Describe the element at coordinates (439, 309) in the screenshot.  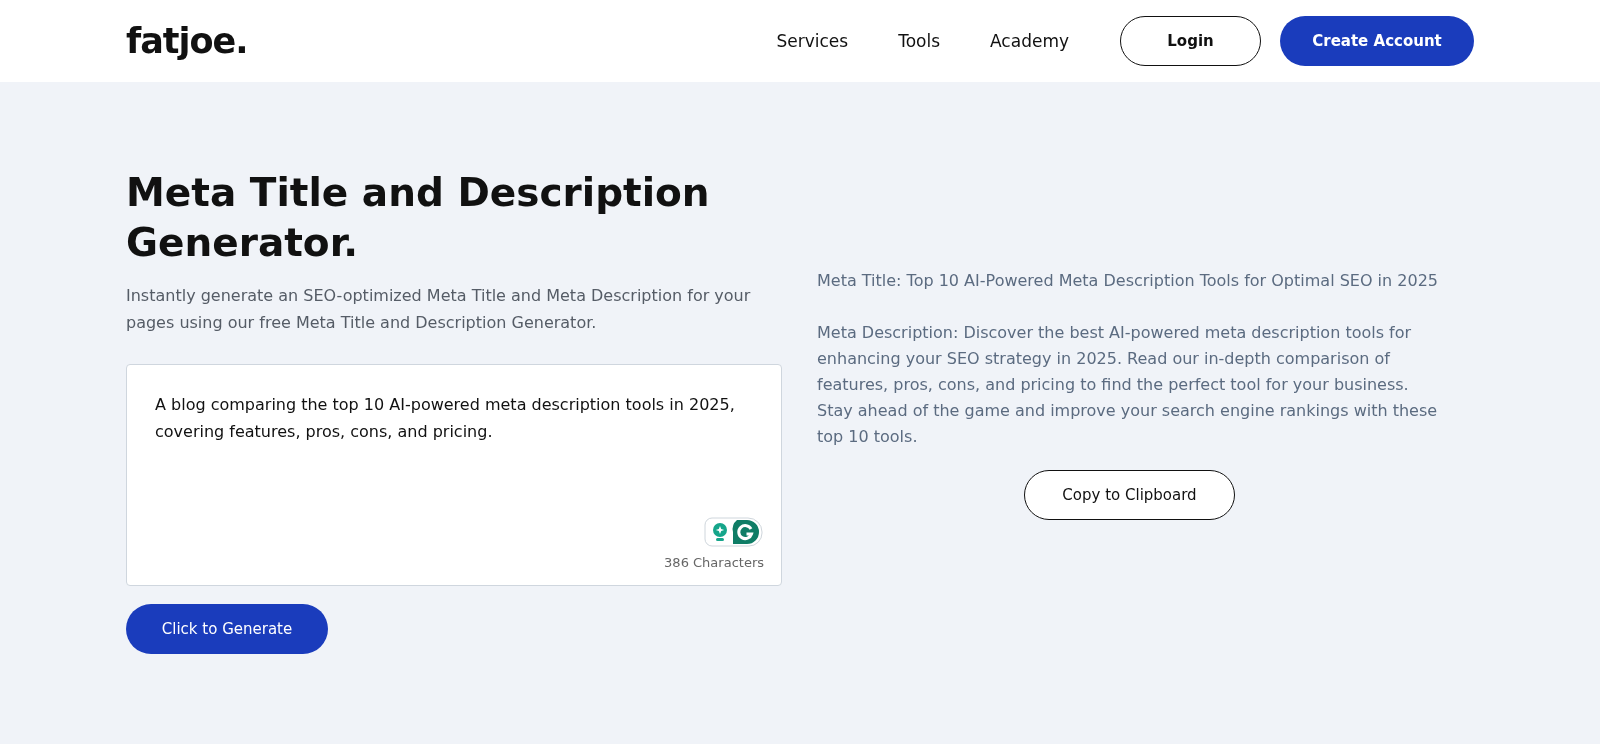
I see `page-subtitle: Instantly generate an SEO-optimized Meta Title and Meta Description for your pages using our free Meta Title and Description Generator.` at that location.